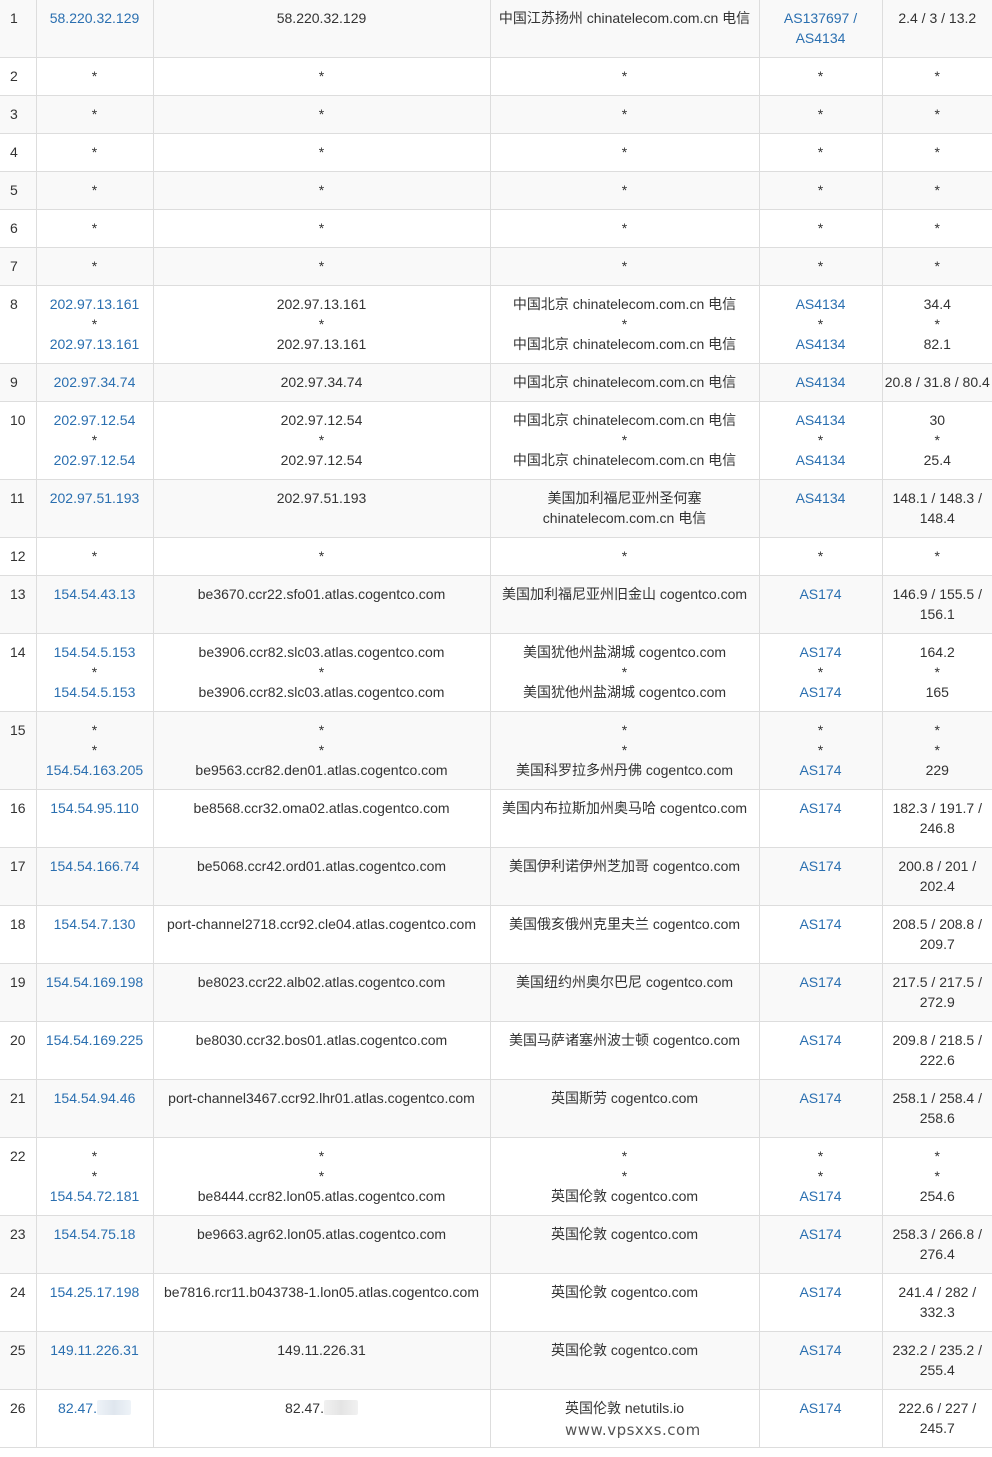 The height and width of the screenshot is (1457, 992). Describe the element at coordinates (625, 992) in the screenshot. I see `location-cell: 美国纽约州奥尔巴尼 cogentco.com` at that location.